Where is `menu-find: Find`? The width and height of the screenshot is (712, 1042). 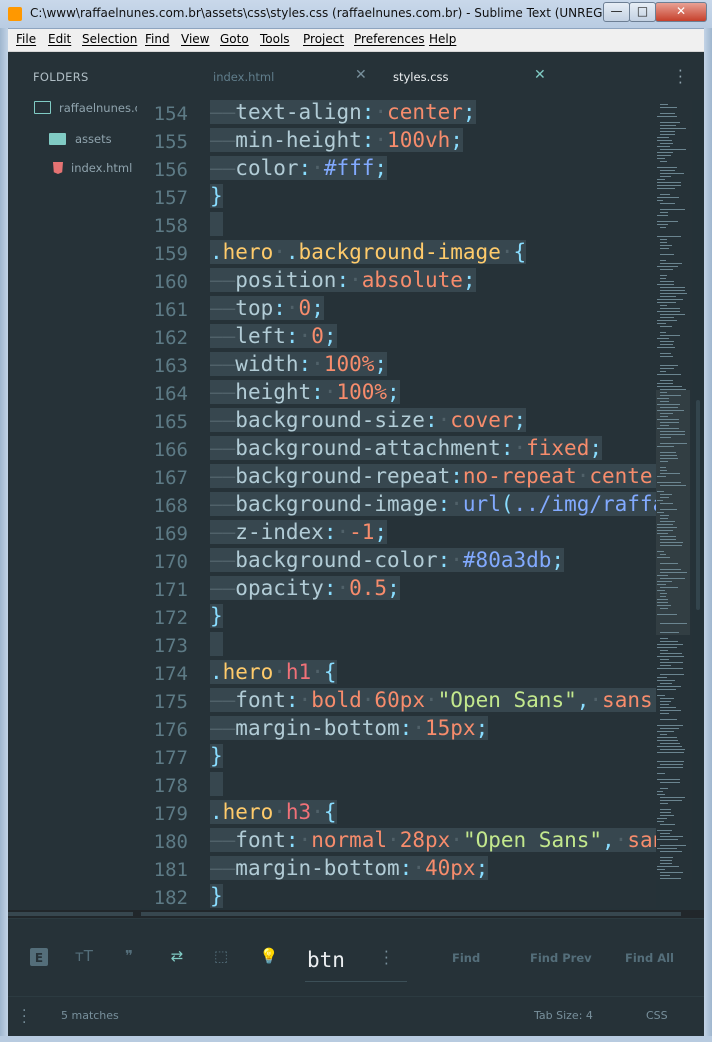 menu-find: Find is located at coordinates (157, 39).